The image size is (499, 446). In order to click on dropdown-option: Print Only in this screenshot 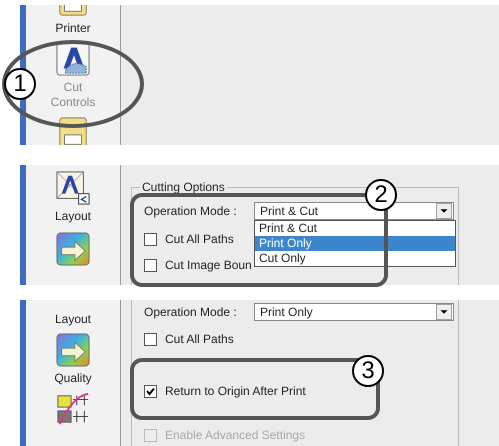, I will do `click(355, 243)`.